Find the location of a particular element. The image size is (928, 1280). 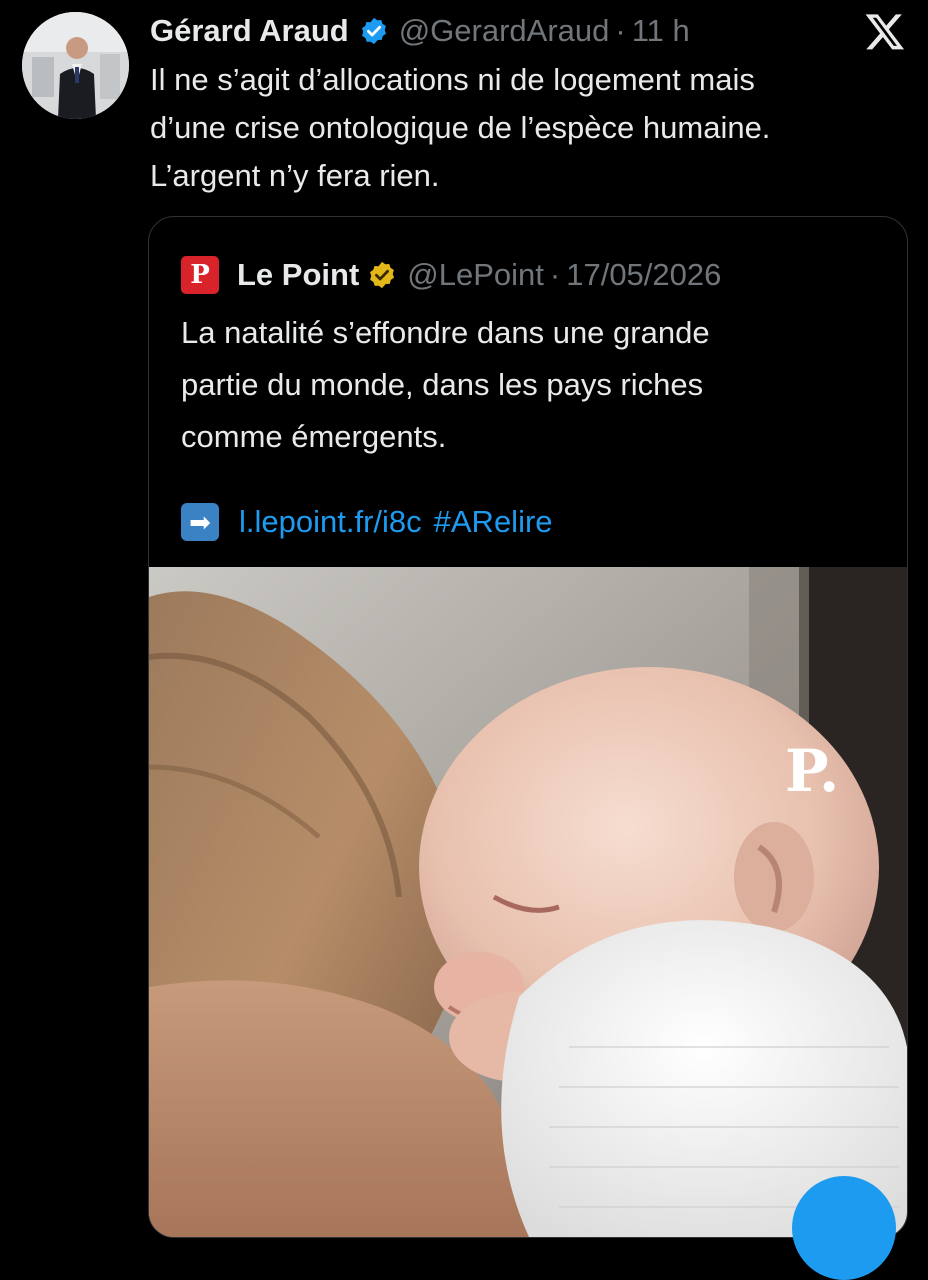

quoted-tweet-header: P Le Point @LePoint · 17/05/2026 is located at coordinates (451, 275).